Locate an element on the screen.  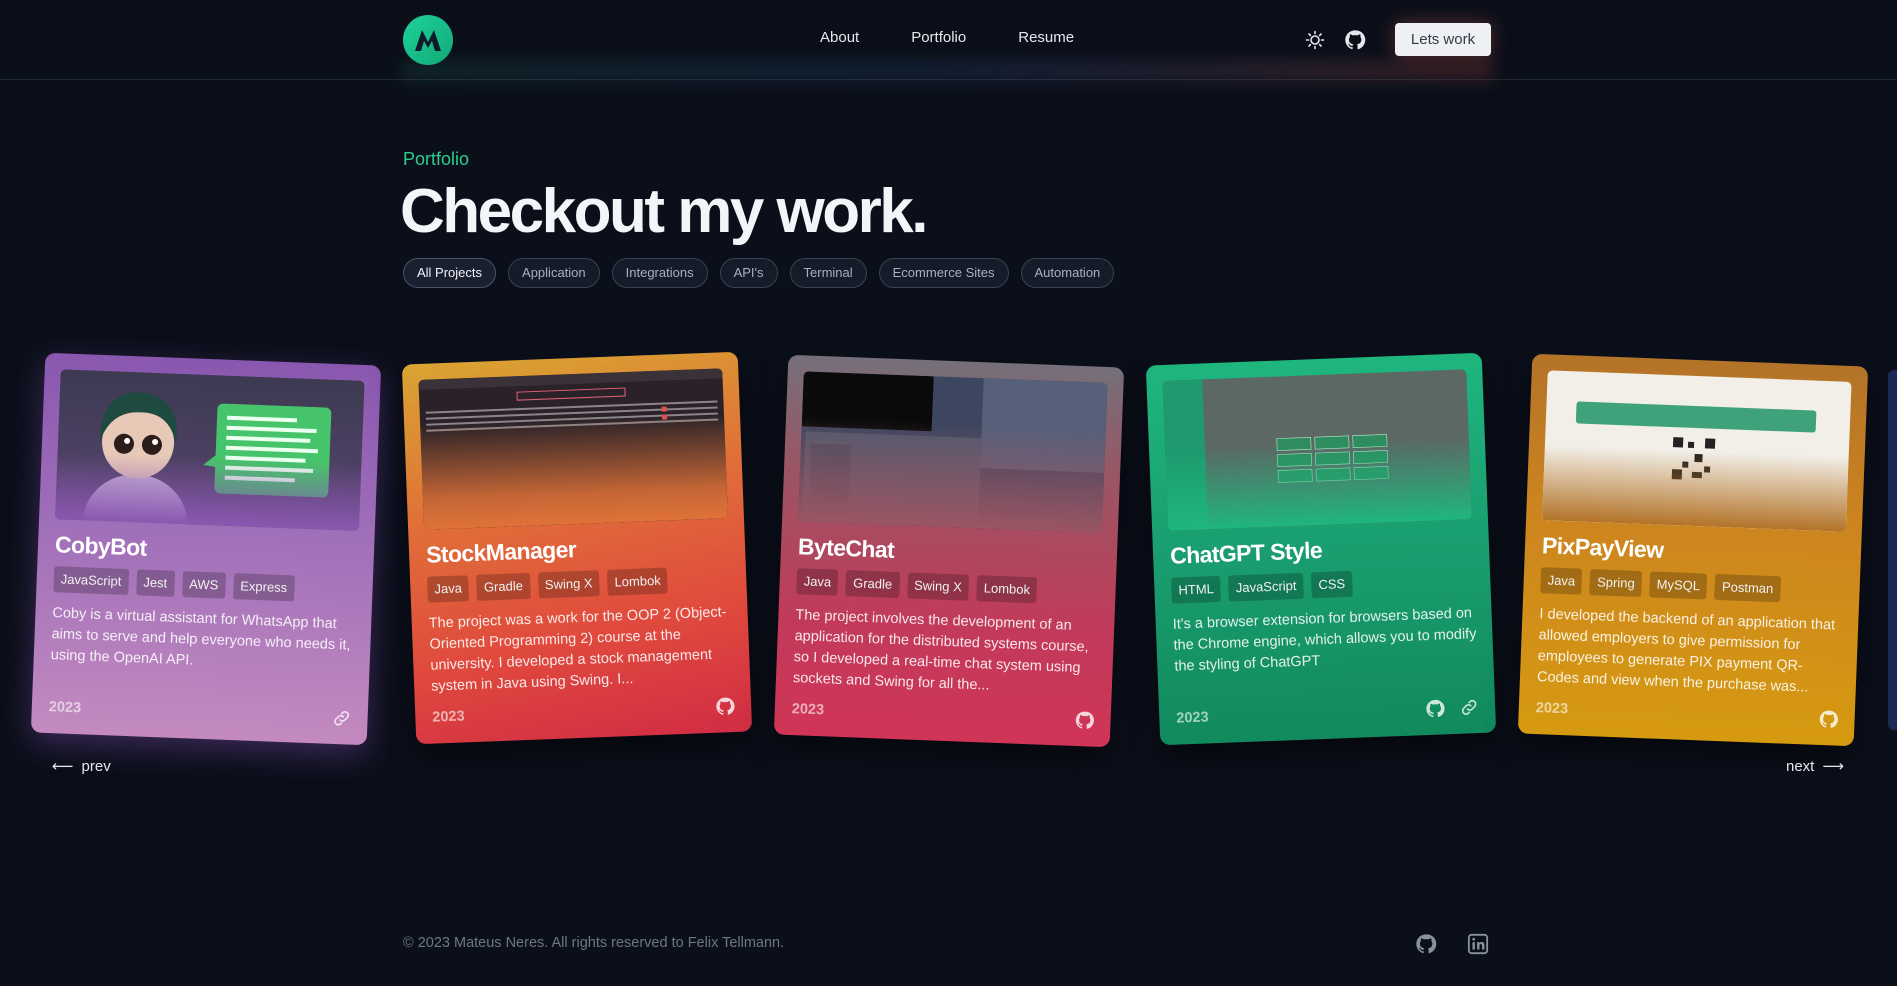
project-tags: HTML JavaScript CSS is located at coordinates (1261, 587).